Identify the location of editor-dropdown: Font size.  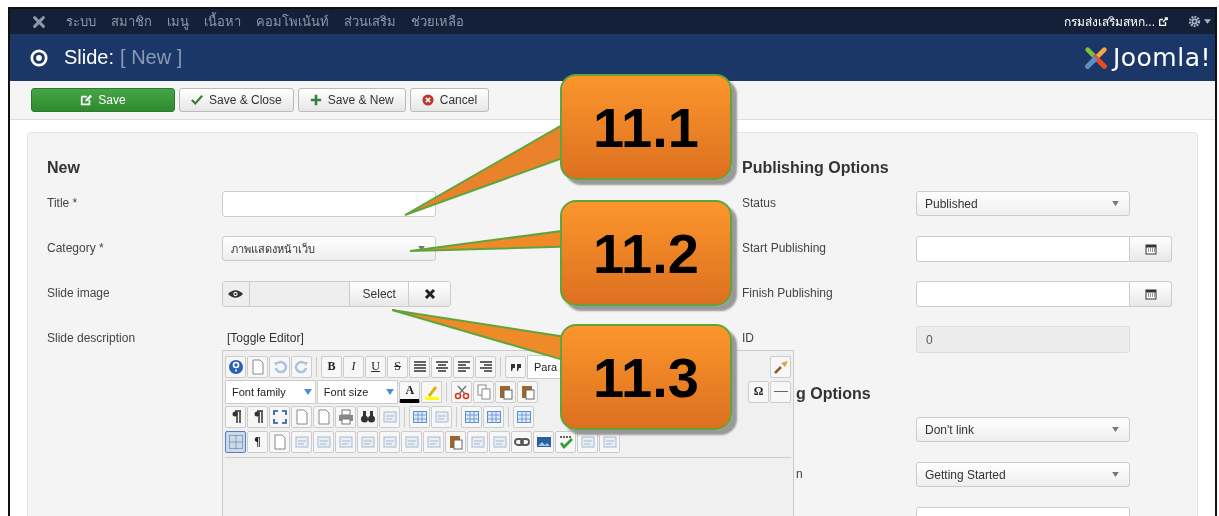
(357, 391).